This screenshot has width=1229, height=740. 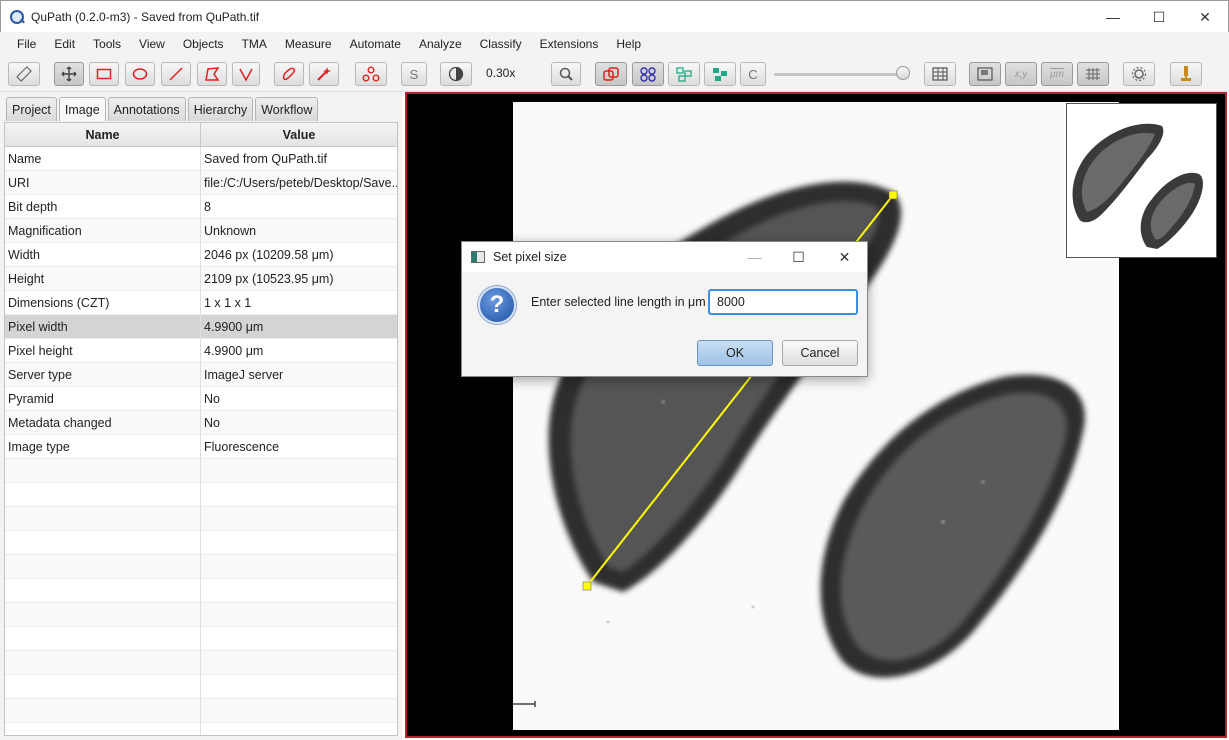 What do you see at coordinates (840, 74) in the screenshot?
I see `opacity-slider` at bounding box center [840, 74].